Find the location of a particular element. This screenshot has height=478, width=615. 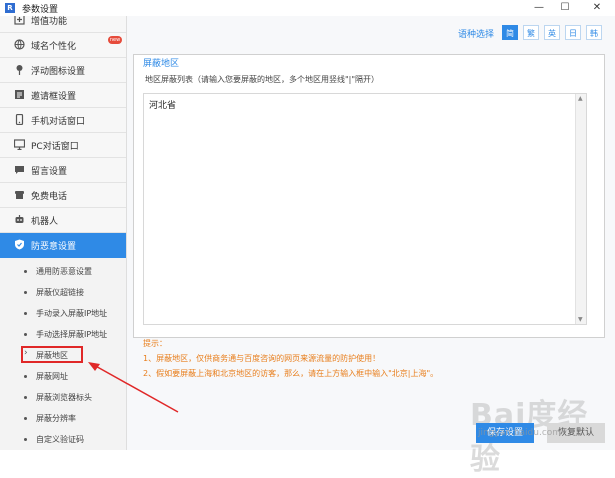

sub-item-block-browser-header: 屏蔽浏览器标头 is located at coordinates (63, 397).